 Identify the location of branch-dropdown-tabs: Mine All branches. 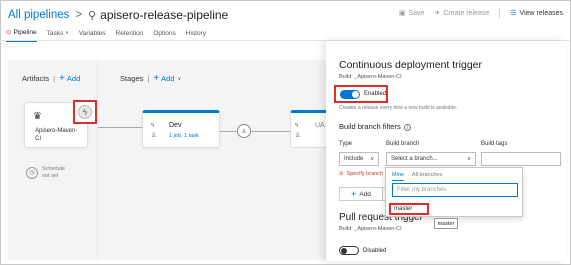
(421, 176).